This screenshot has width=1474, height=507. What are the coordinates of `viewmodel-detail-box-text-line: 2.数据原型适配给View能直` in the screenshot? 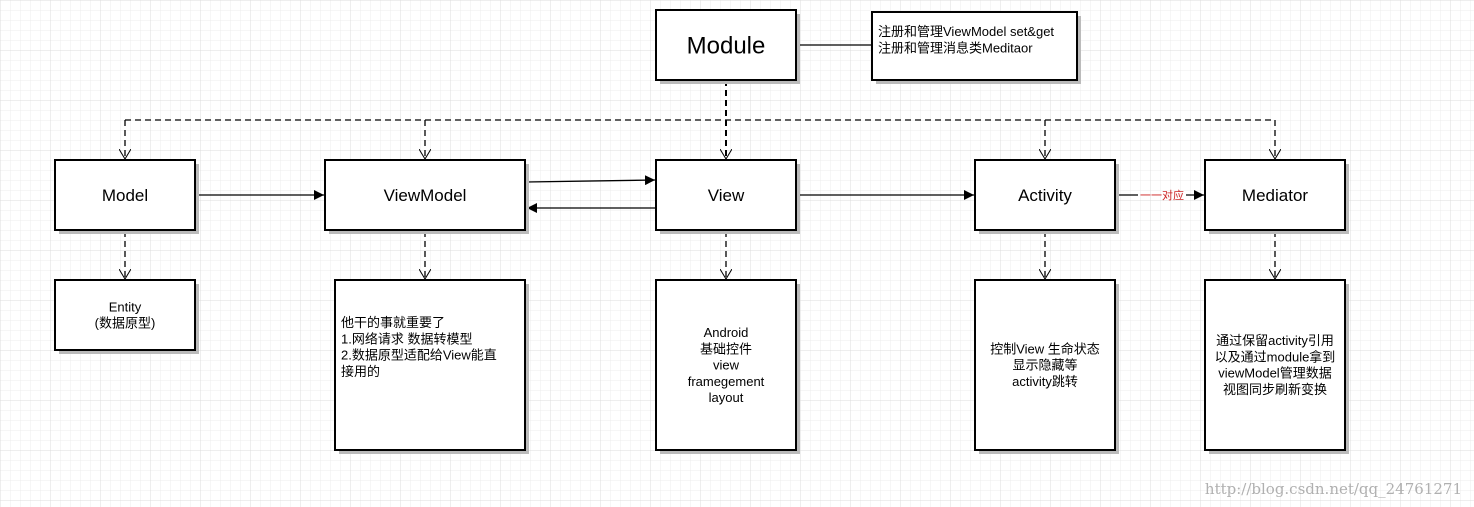 It's located at (419, 355).